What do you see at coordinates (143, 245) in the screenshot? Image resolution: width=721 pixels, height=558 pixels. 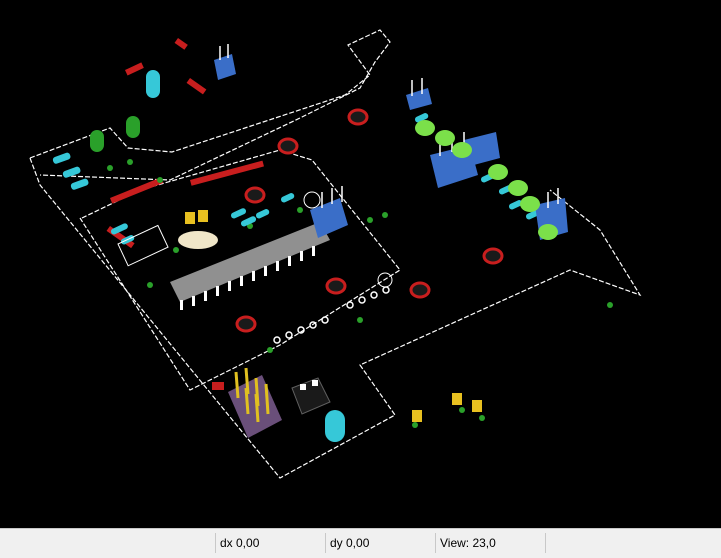 I see `select-outline` at bounding box center [143, 245].